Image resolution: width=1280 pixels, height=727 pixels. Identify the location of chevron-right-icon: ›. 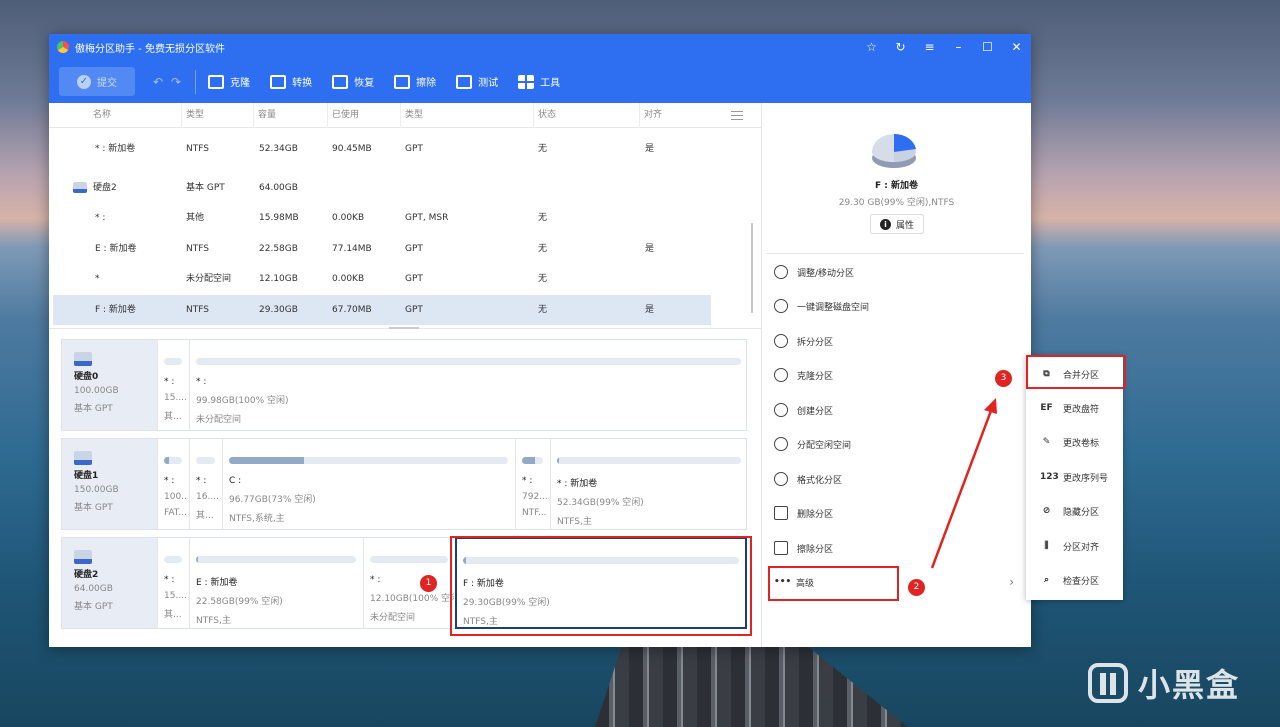
(1011, 582).